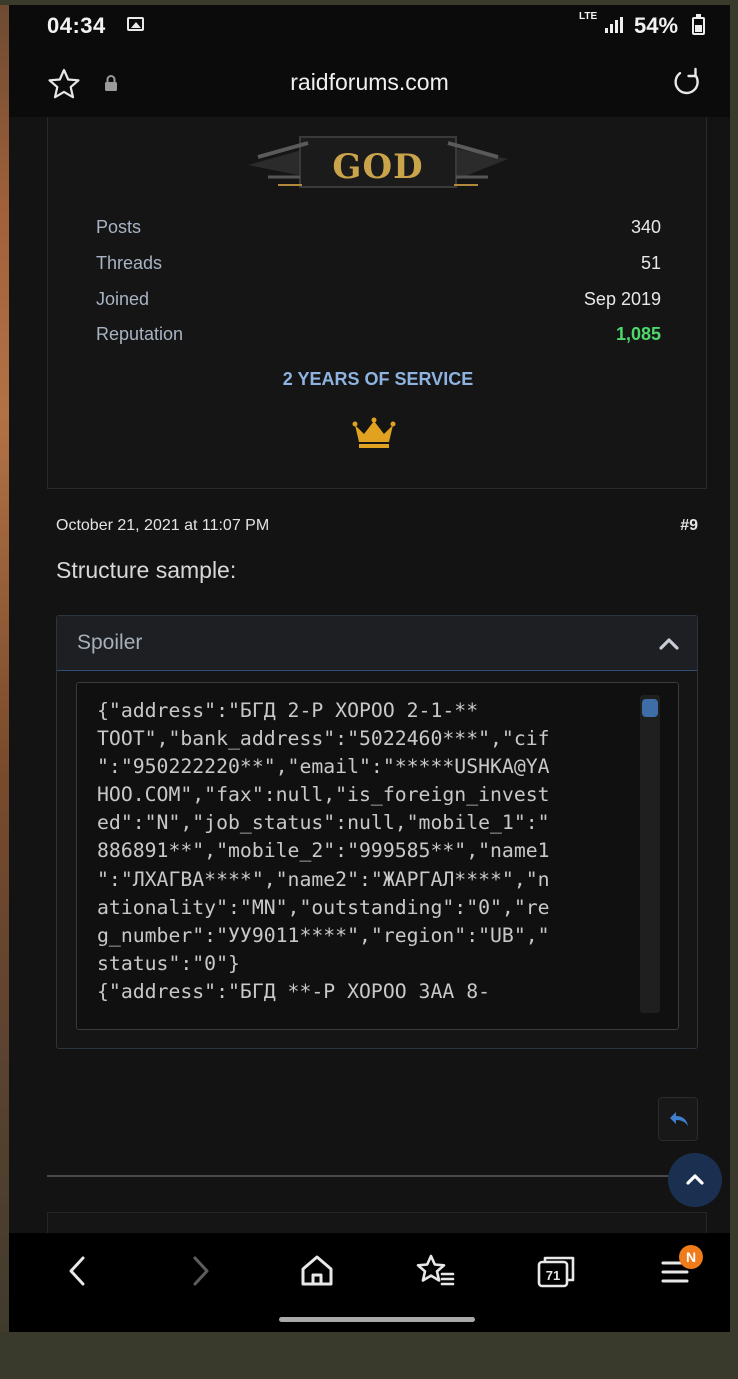 This screenshot has height=1379, width=738. I want to click on home-icon, so click(317, 1270).